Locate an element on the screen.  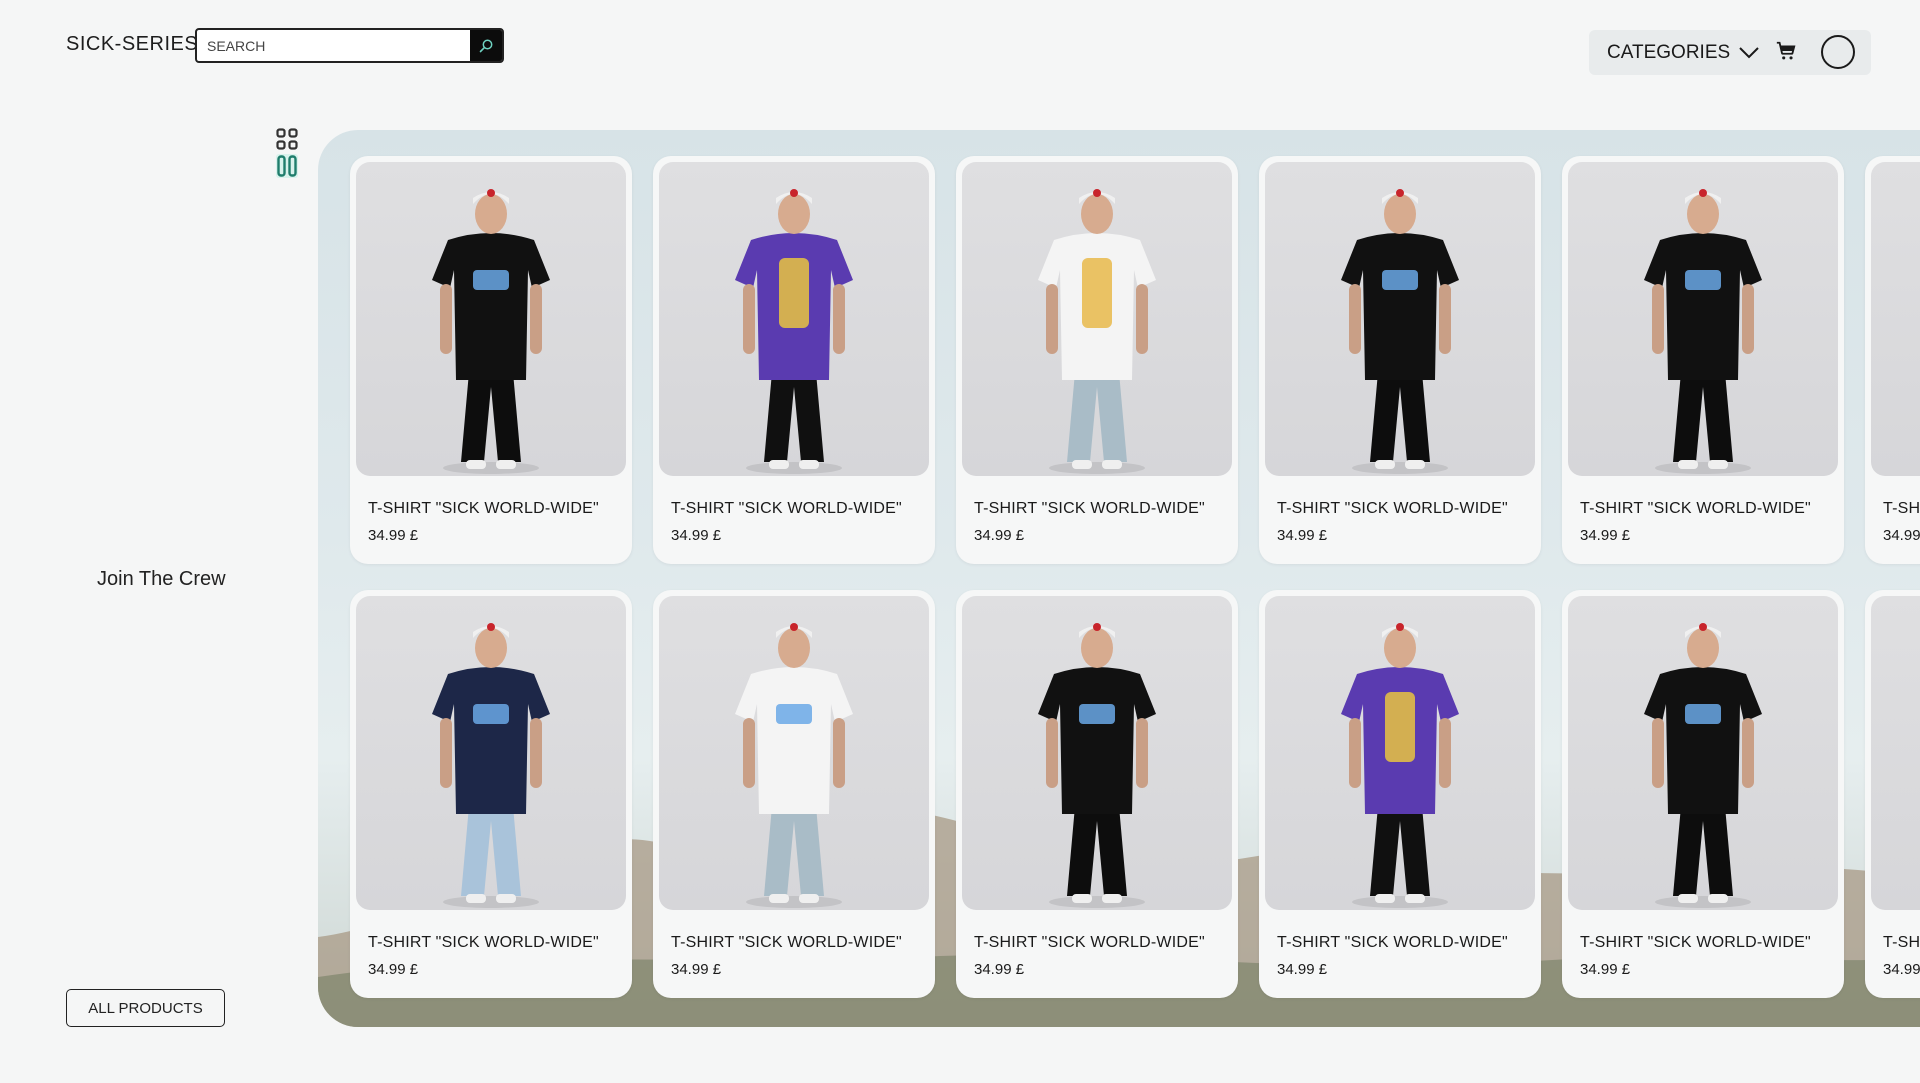
cart-icon is located at coordinates (1786, 50).